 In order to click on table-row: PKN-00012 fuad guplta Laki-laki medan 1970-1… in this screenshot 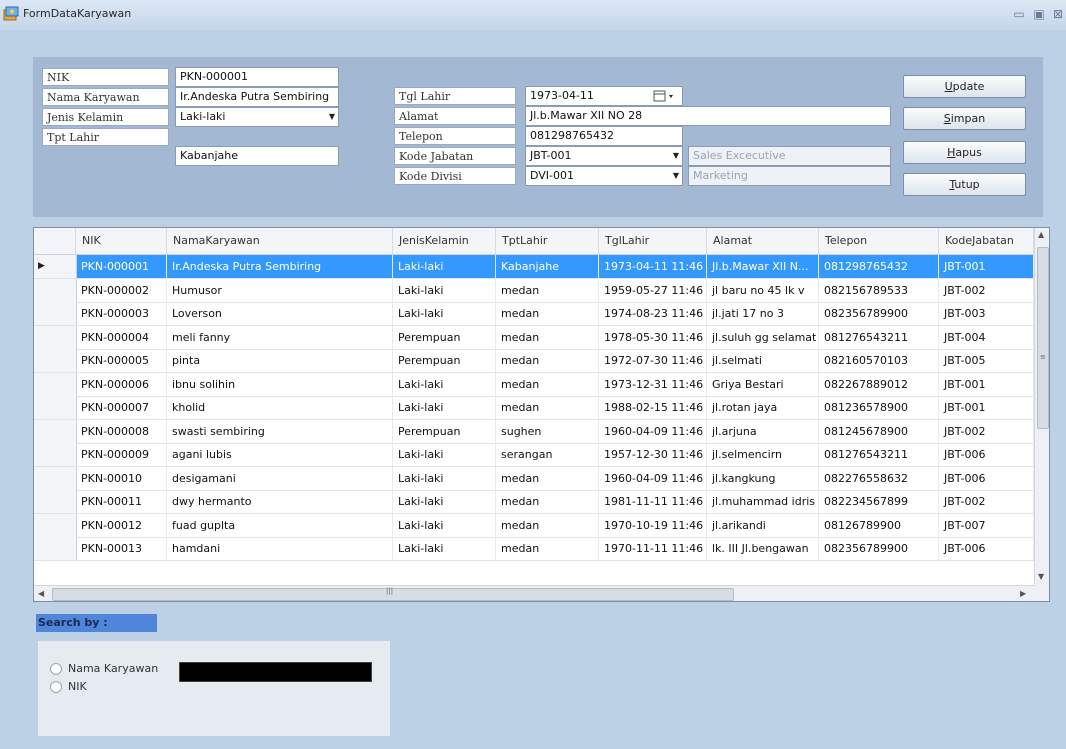, I will do `click(534, 525)`.